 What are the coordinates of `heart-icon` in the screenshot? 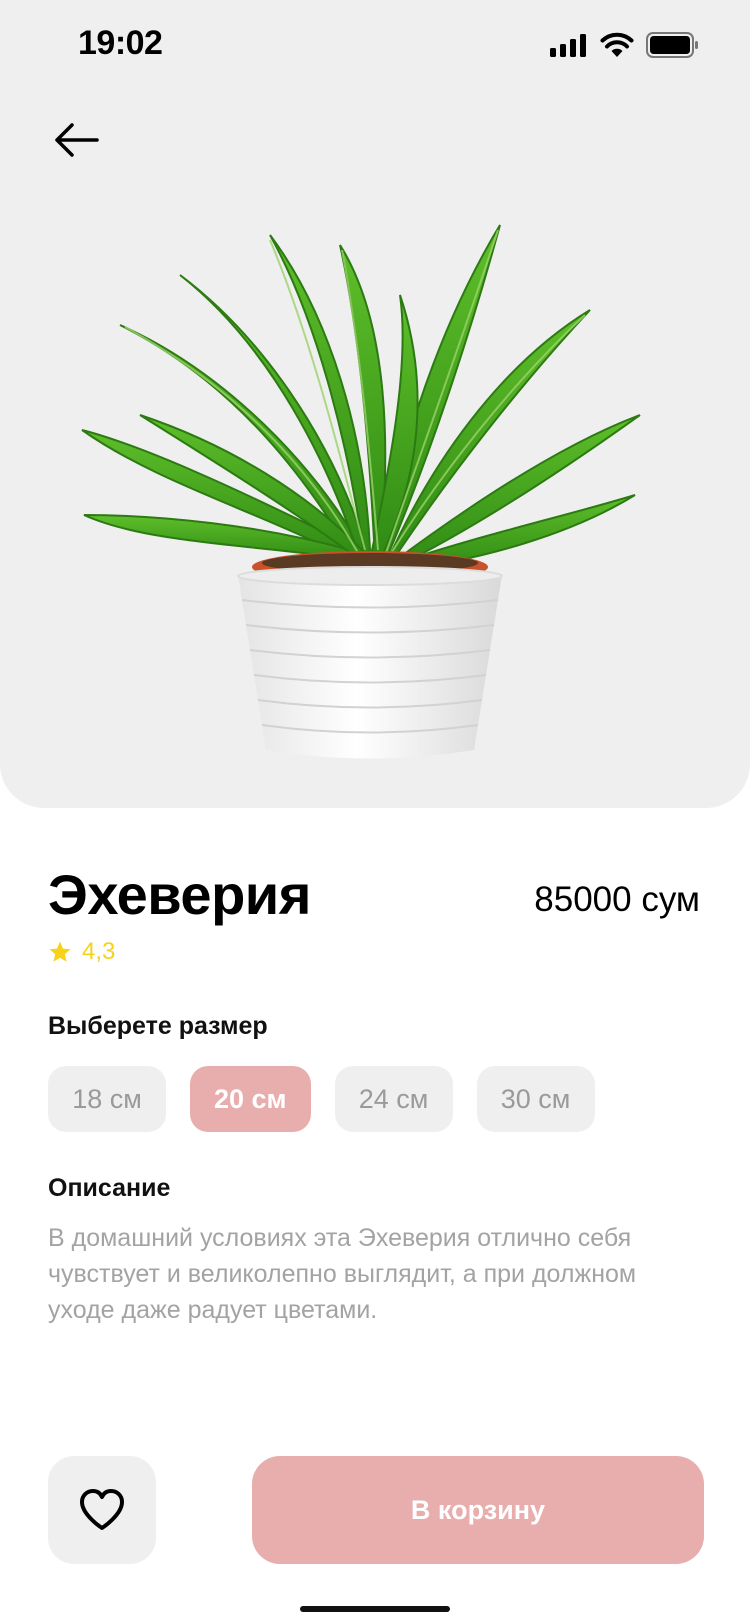 It's located at (102, 1509).